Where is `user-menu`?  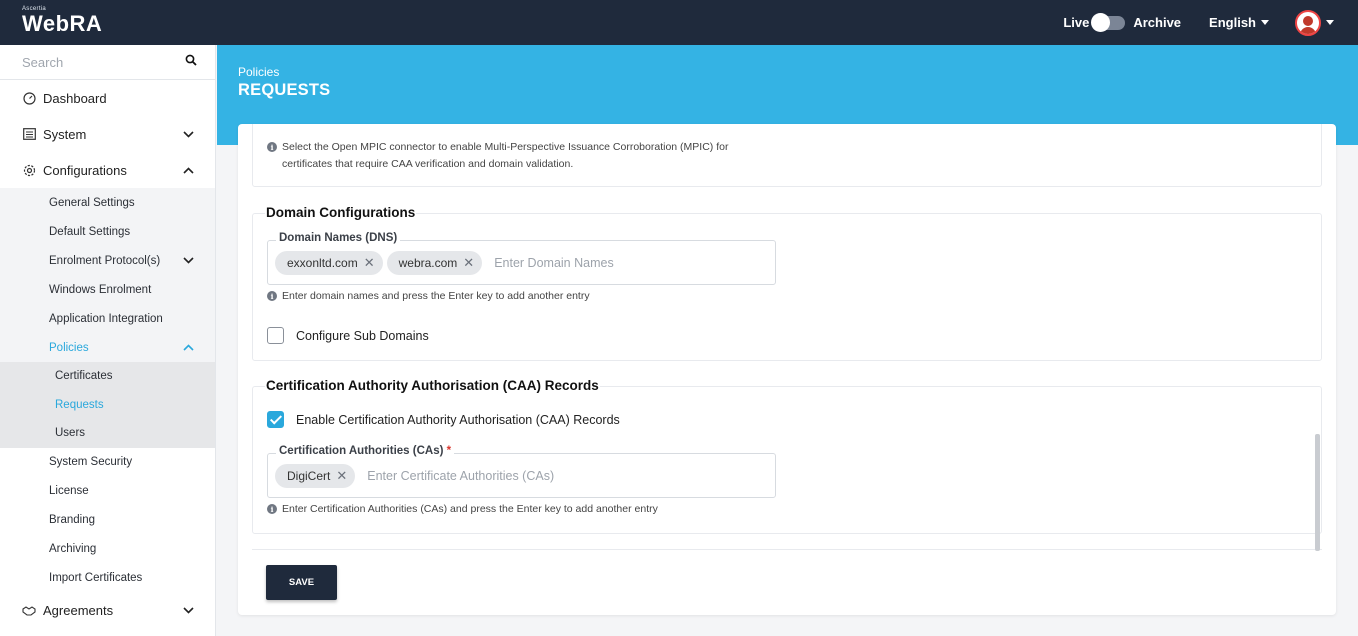 user-menu is located at coordinates (1314, 22).